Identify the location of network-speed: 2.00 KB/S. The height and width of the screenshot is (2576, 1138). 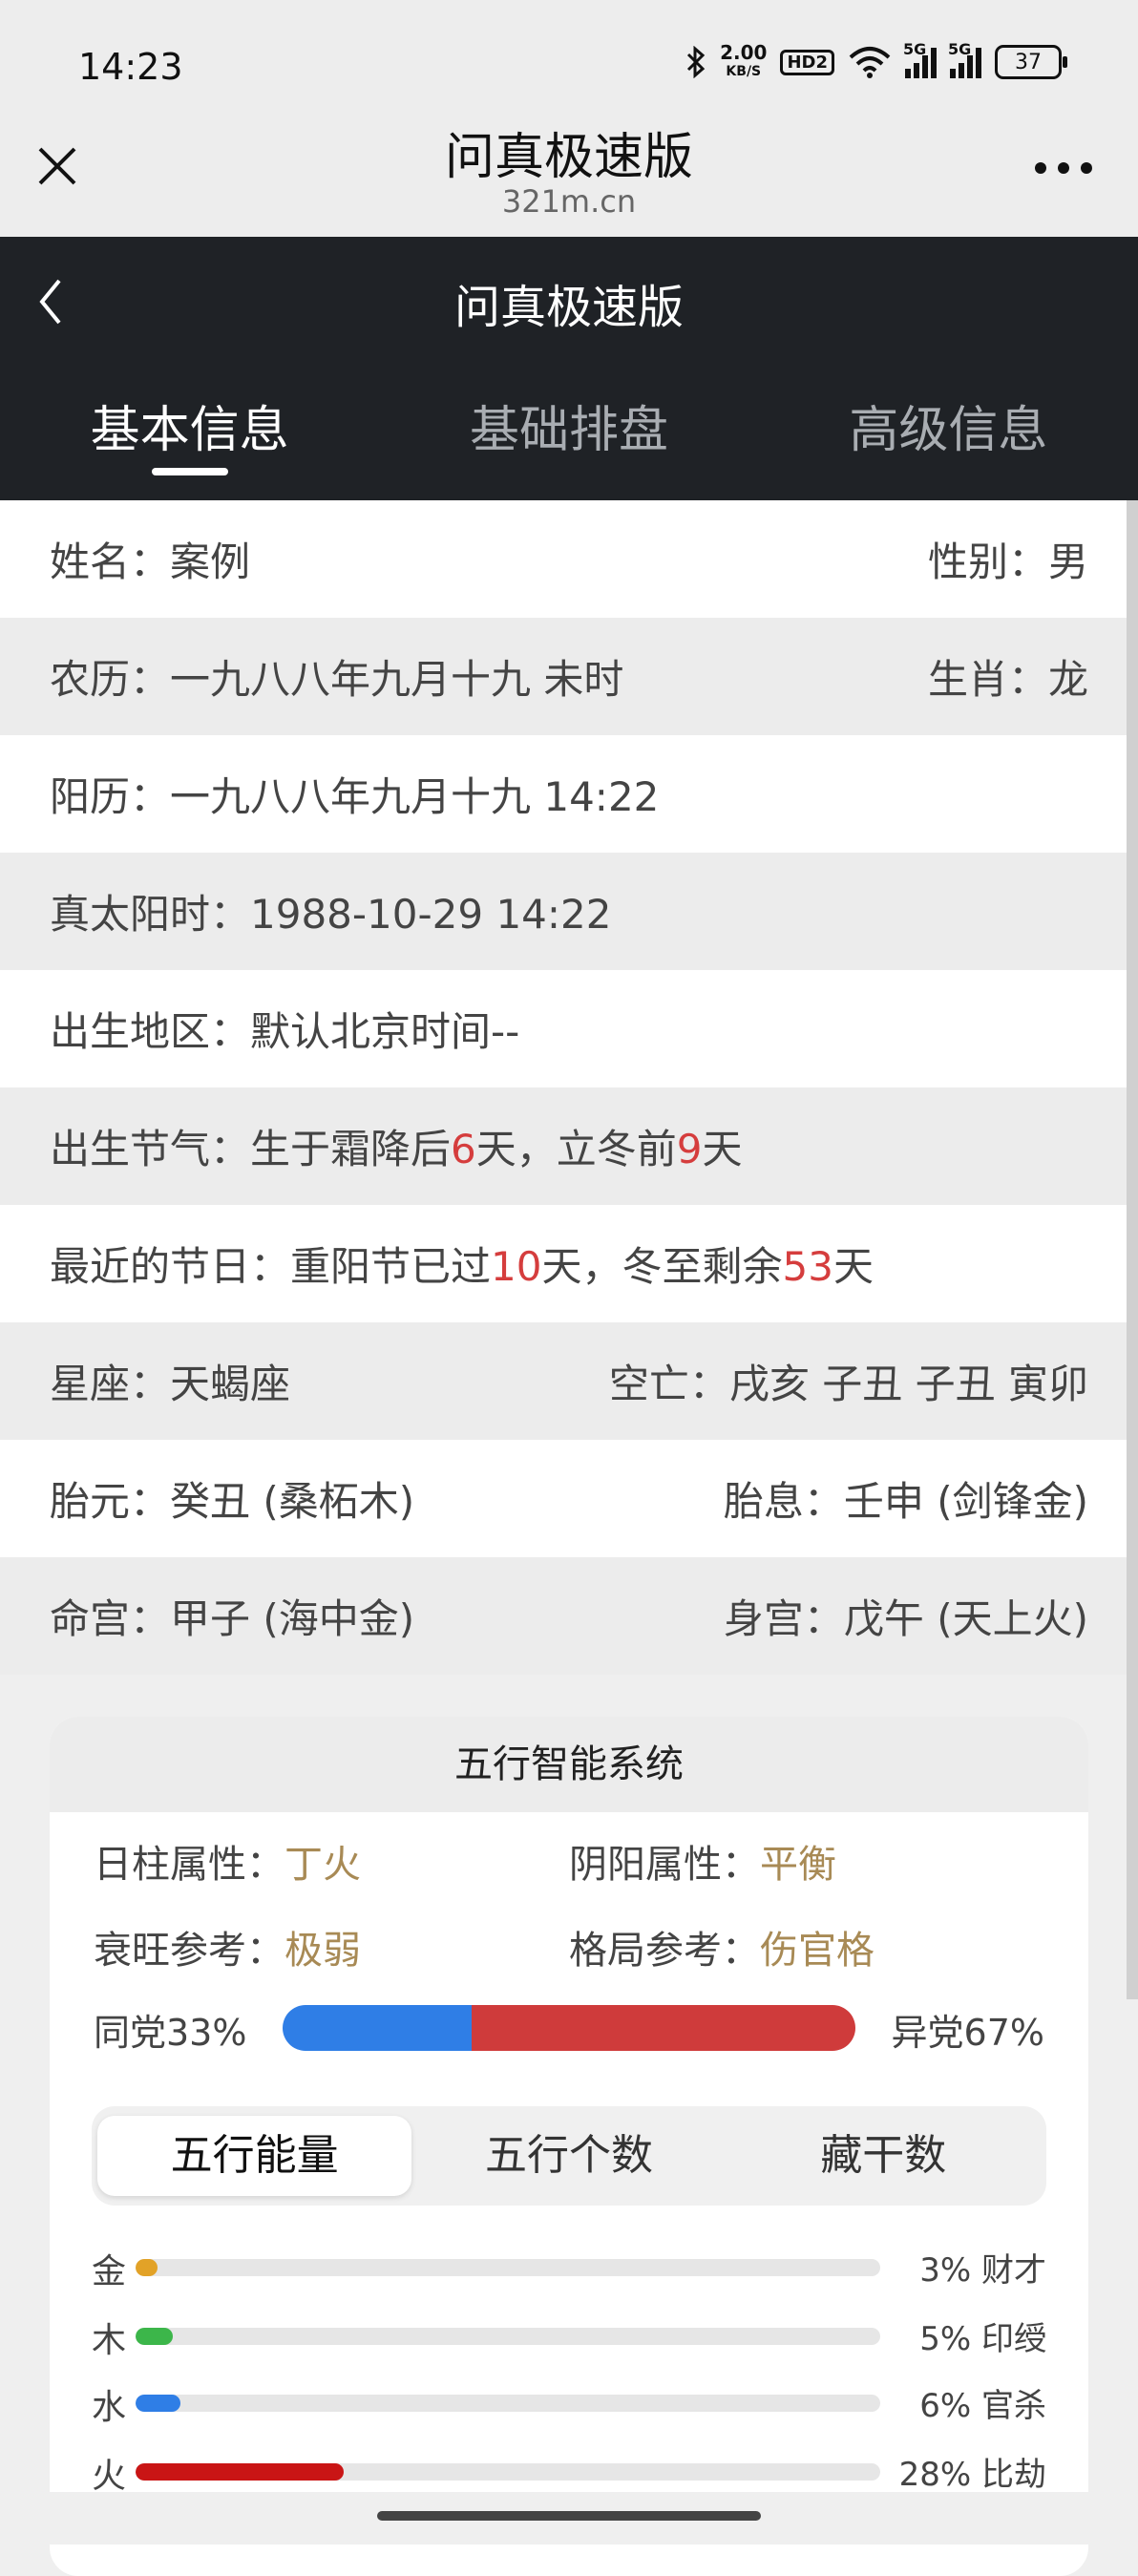
(743, 62).